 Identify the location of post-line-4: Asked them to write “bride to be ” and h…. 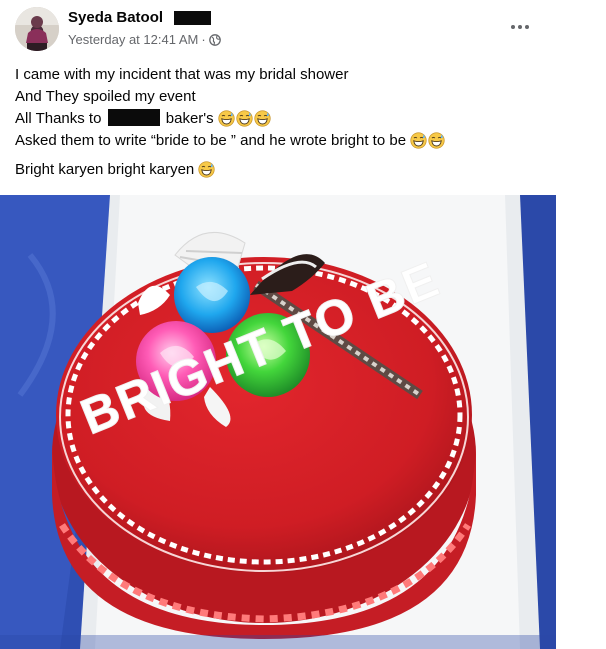
(305, 141).